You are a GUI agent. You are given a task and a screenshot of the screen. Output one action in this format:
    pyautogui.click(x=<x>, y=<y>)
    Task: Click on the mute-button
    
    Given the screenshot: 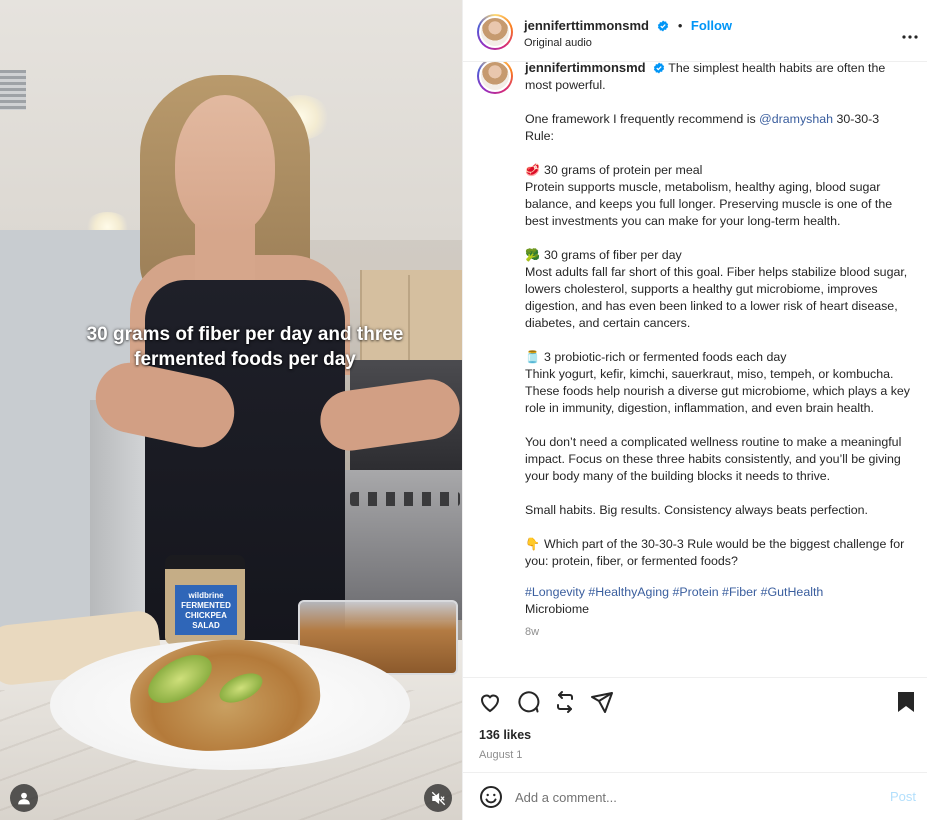 What is the action you would take?
    pyautogui.click(x=438, y=798)
    